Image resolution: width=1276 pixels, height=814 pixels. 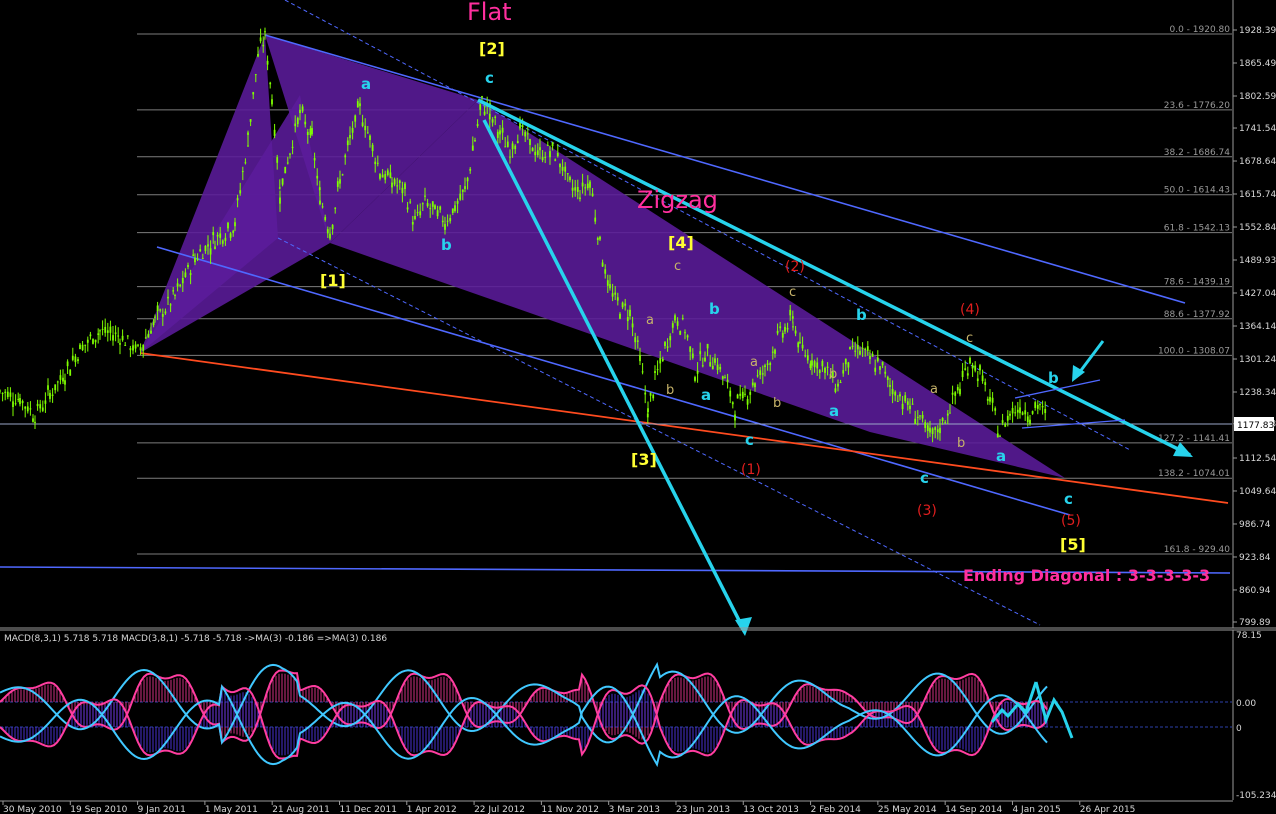 What do you see at coordinates (499, 809) in the screenshot?
I see `date-label-7: 22 Jul 2012` at bounding box center [499, 809].